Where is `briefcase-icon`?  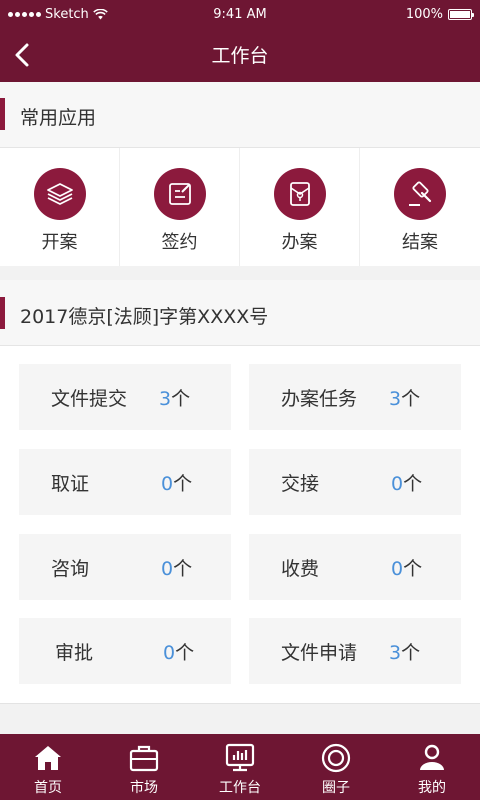
briefcase-icon is located at coordinates (144, 758).